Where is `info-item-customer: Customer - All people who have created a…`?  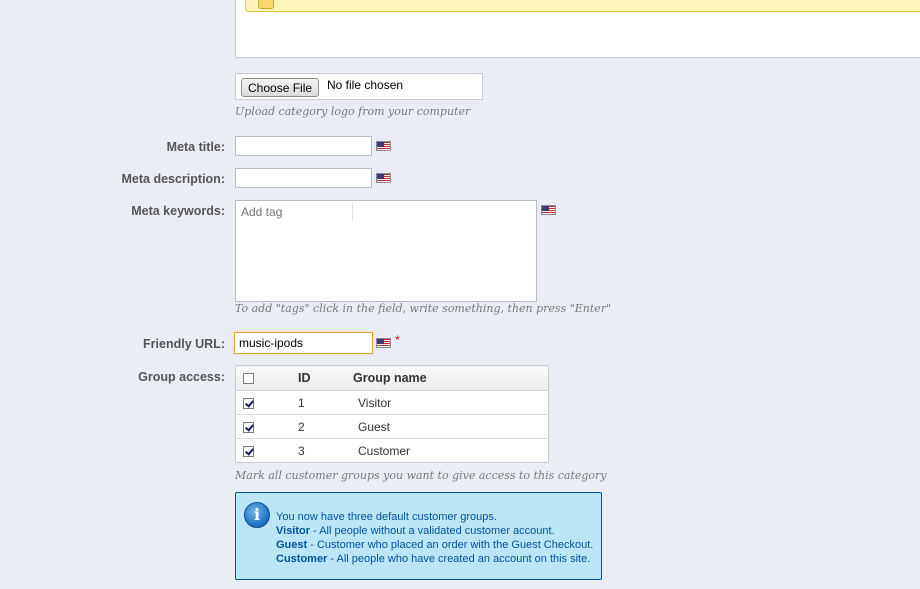
info-item-customer: Customer - All people who have created a… is located at coordinates (433, 559).